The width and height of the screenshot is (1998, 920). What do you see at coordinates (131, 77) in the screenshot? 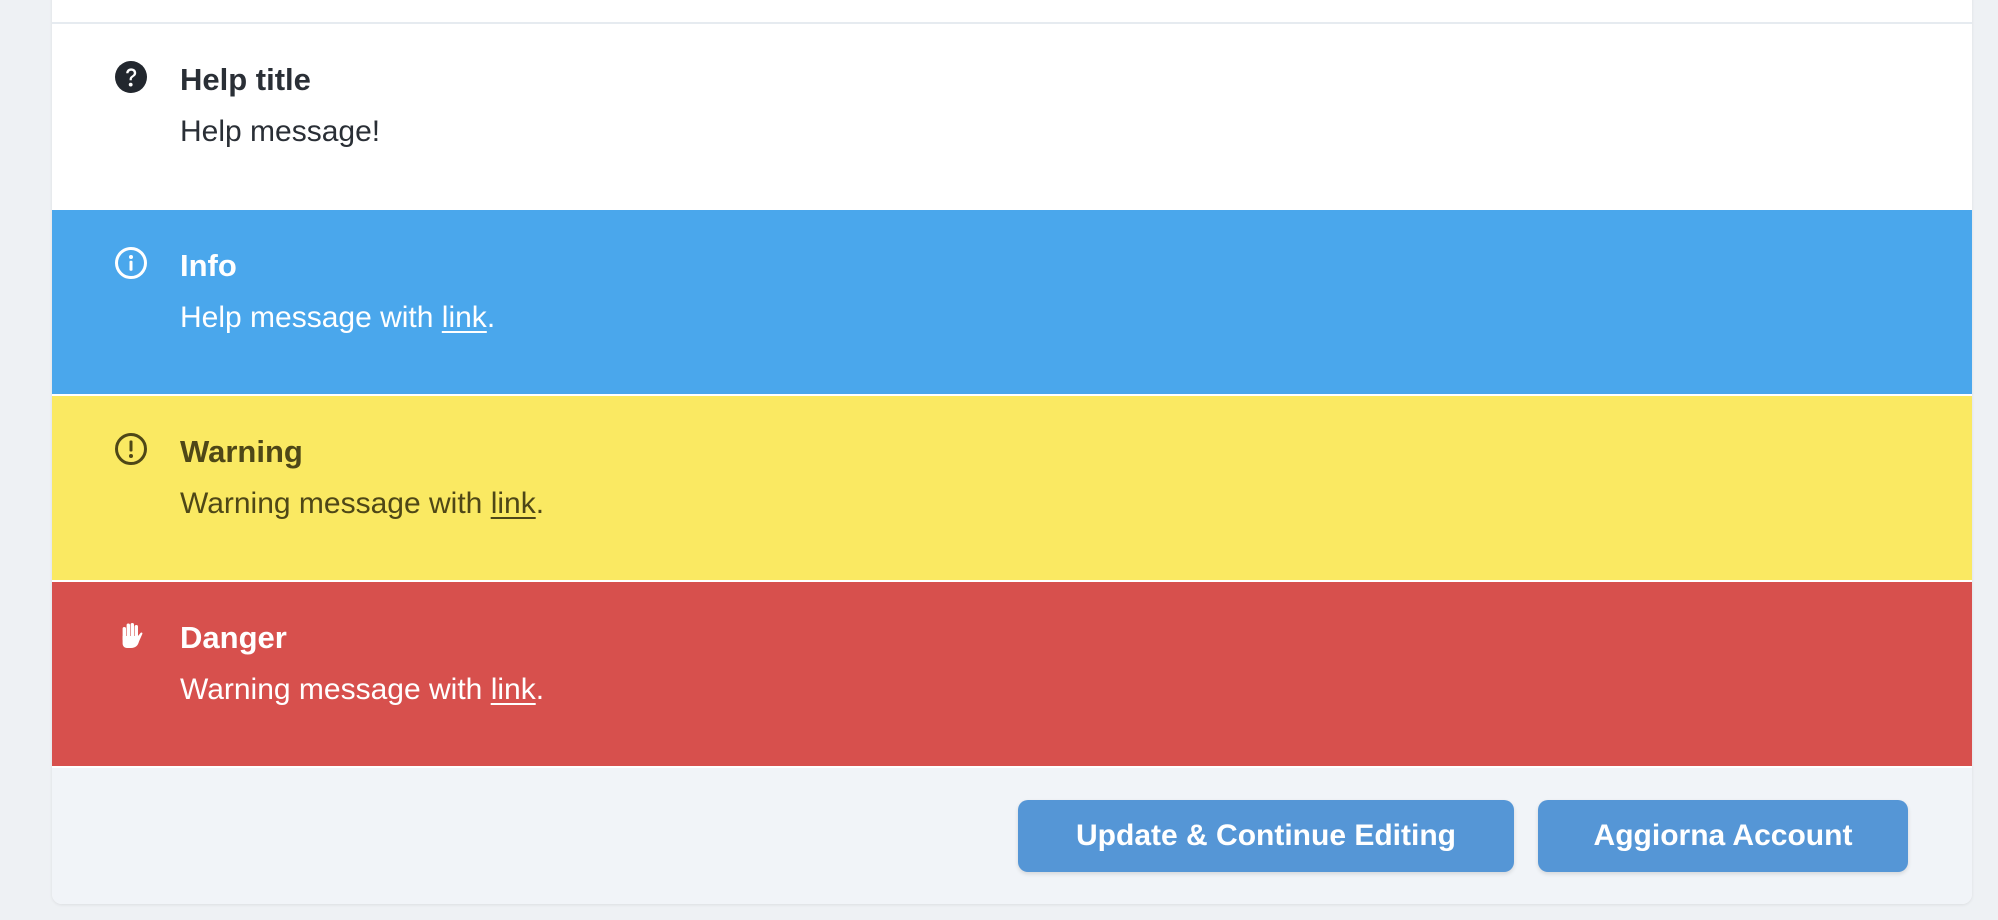
I see `question-circle-icon` at bounding box center [131, 77].